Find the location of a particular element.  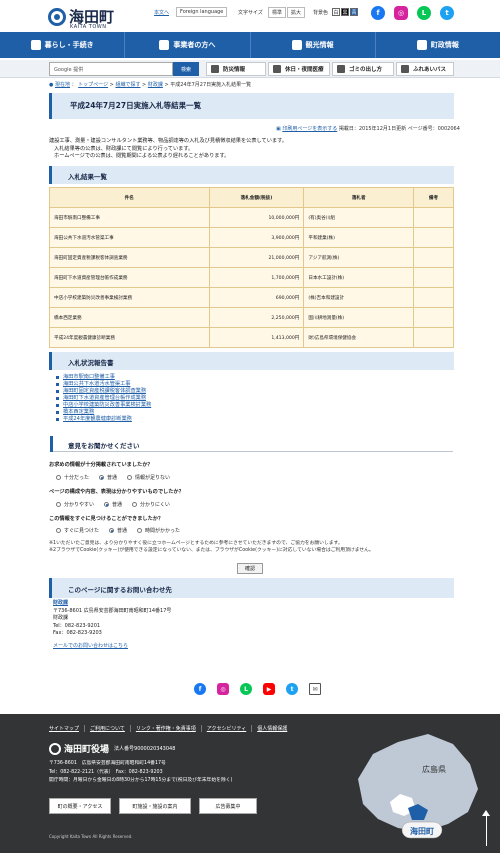

site-logo: 海田町 KAITA TOWN is located at coordinates (81, 18).